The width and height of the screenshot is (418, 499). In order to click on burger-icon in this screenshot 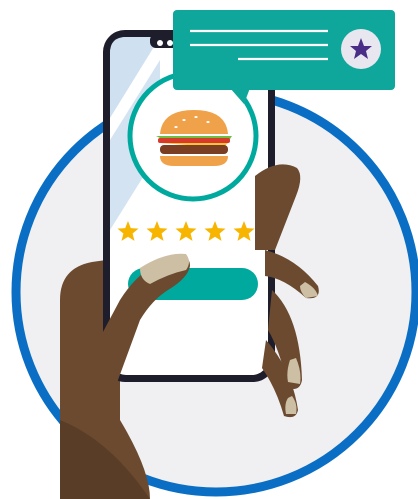, I will do `click(194, 138)`.